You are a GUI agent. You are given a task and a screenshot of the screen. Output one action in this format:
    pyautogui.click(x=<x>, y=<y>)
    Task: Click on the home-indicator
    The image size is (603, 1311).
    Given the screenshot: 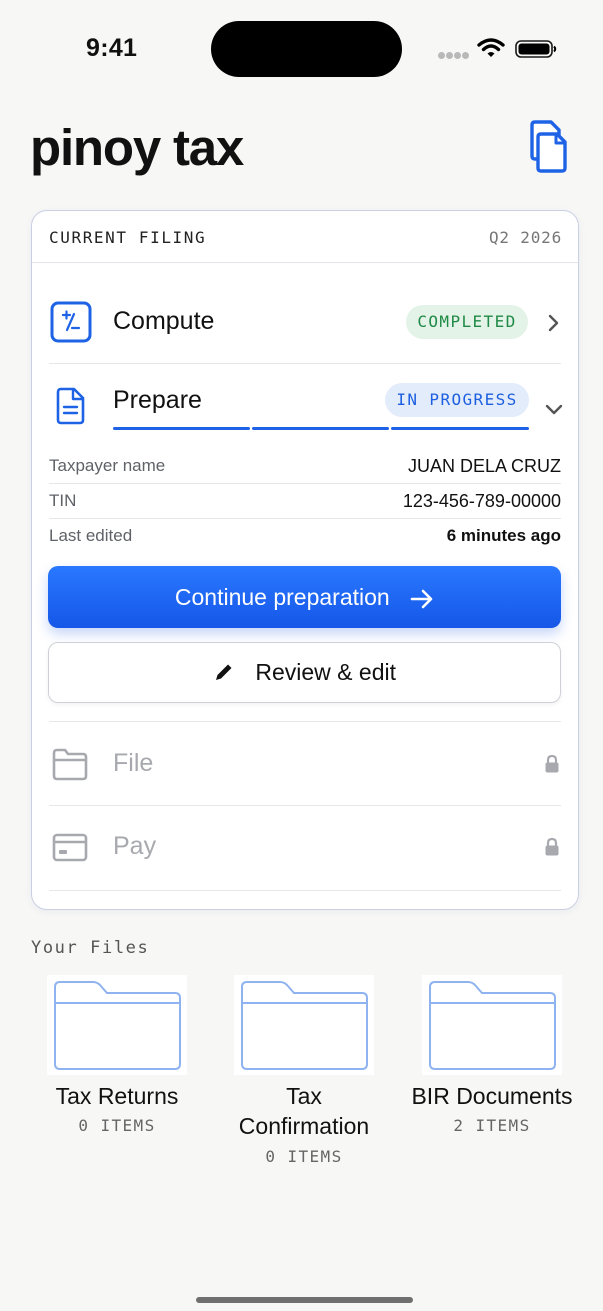 What is the action you would take?
    pyautogui.click(x=304, y=1300)
    